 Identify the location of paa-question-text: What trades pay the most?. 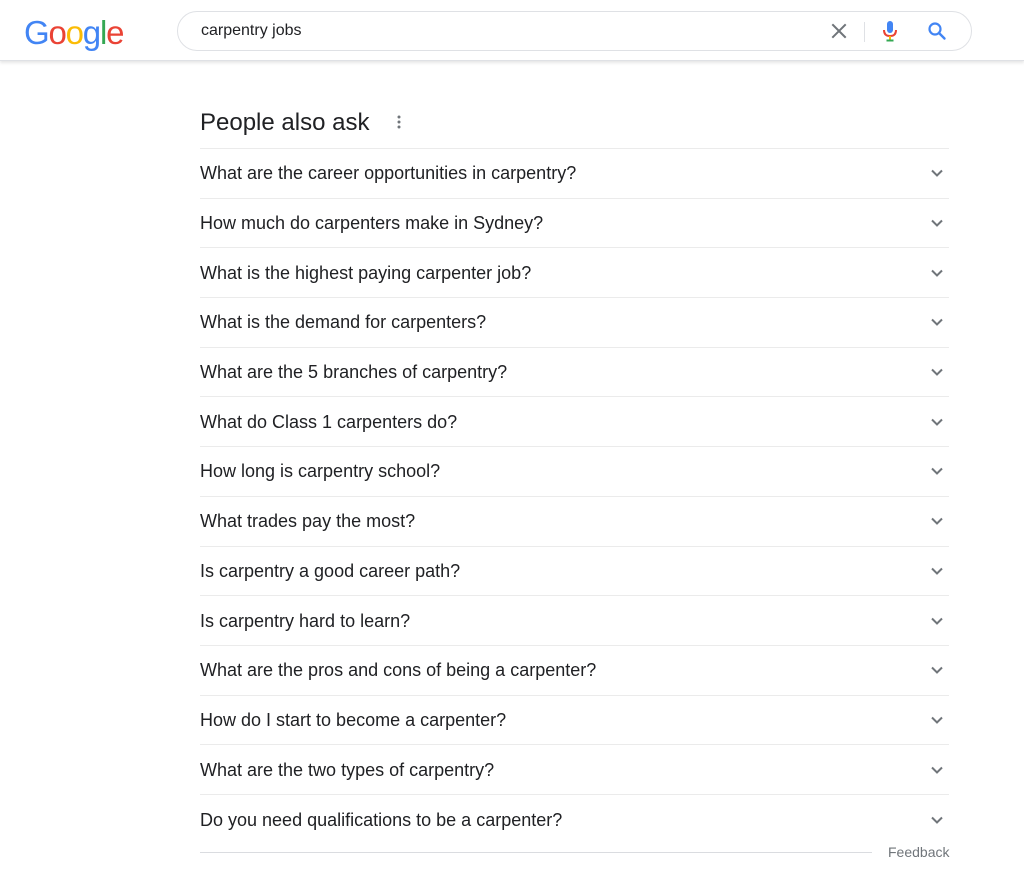
(308, 521).